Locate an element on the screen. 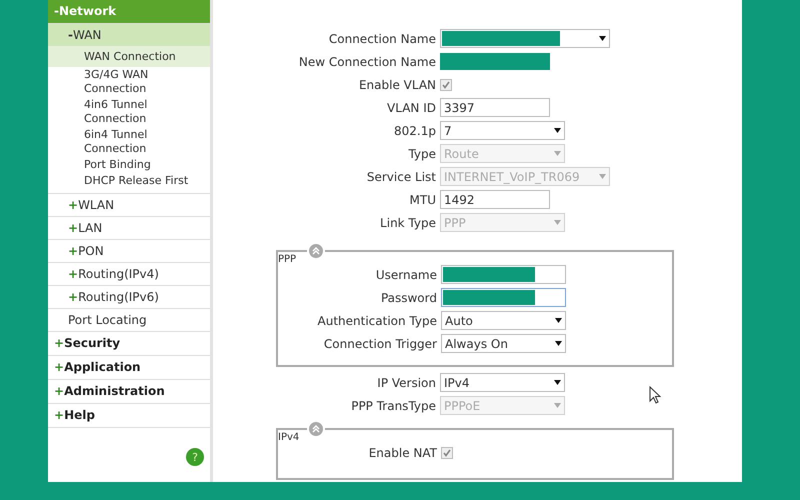  sidebar-item: -WAN is located at coordinates (129, 35).